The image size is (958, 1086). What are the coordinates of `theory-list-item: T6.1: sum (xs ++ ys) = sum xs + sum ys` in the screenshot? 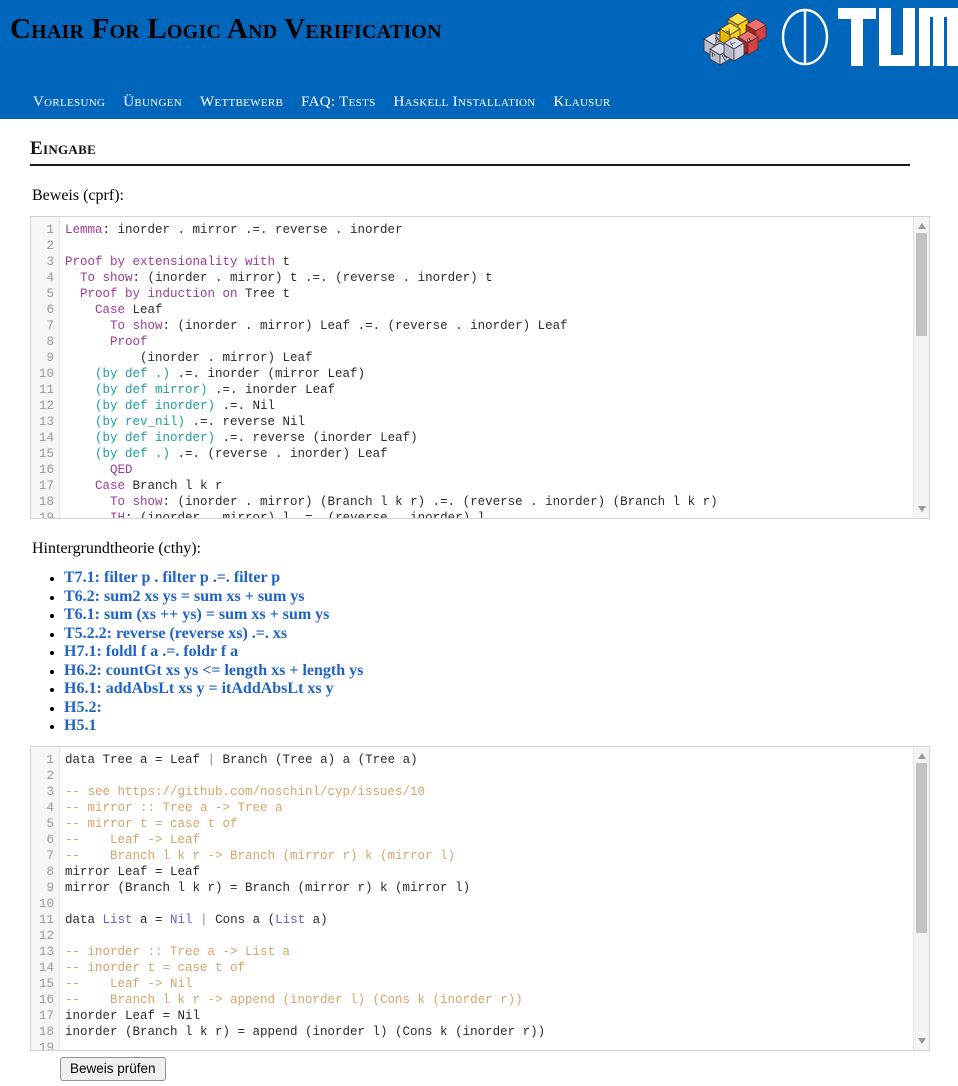 It's located at (496, 615).